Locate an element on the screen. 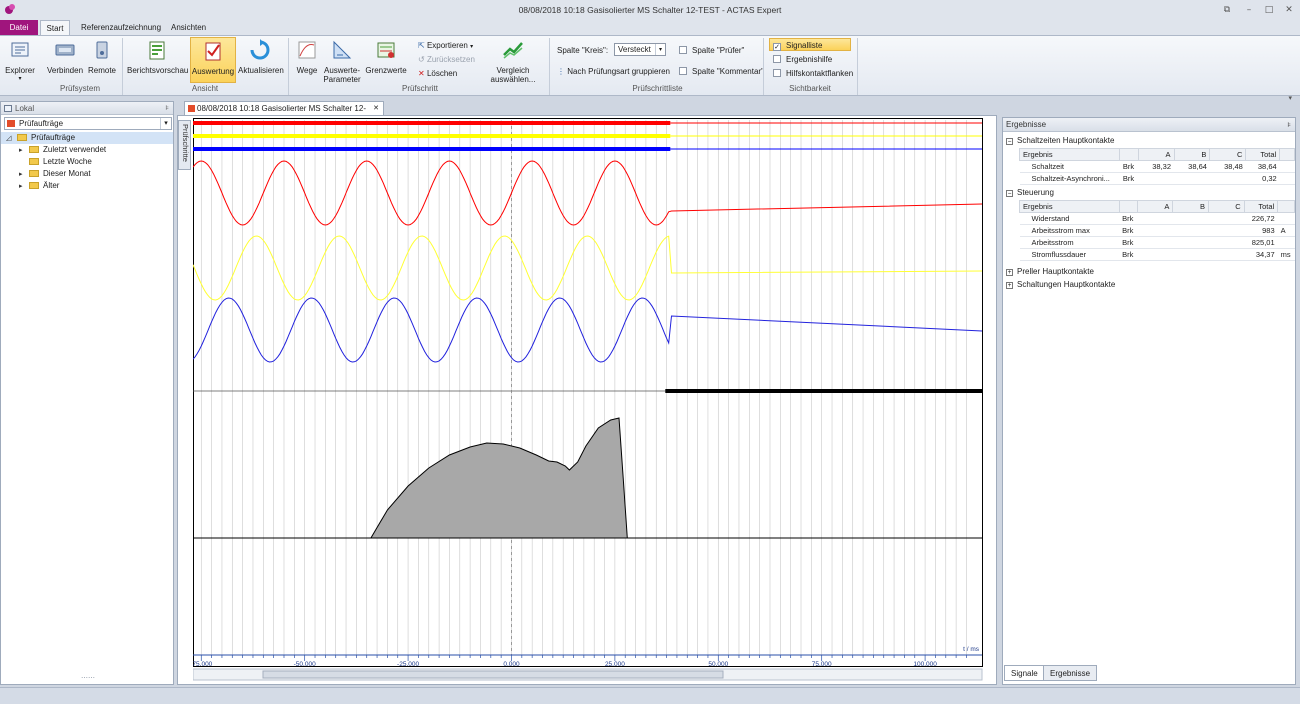 Image resolution: width=1300 pixels, height=704 pixels. minimize-button: – is located at coordinates (1249, 10).